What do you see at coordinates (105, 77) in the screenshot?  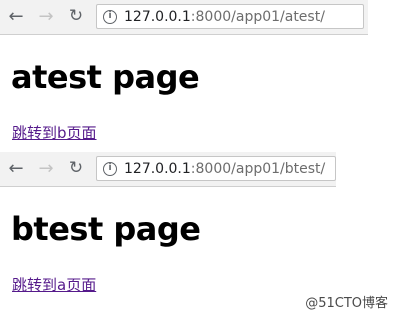 I see `page-title: atest page` at bounding box center [105, 77].